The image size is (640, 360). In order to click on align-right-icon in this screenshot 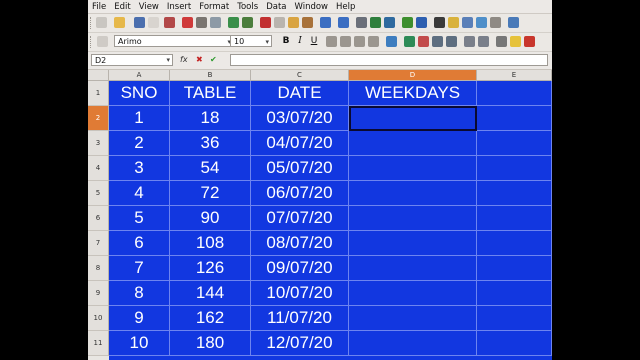, I will do `click(359, 41)`.